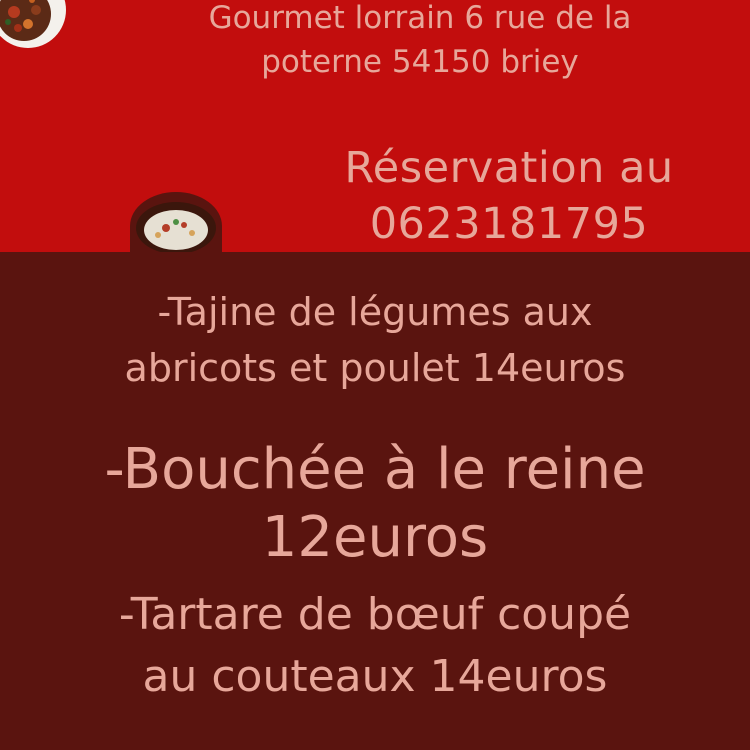 The width and height of the screenshot is (750, 750). What do you see at coordinates (375, 469) in the screenshot?
I see `menu-item-line: -Bouchée à le reine` at bounding box center [375, 469].